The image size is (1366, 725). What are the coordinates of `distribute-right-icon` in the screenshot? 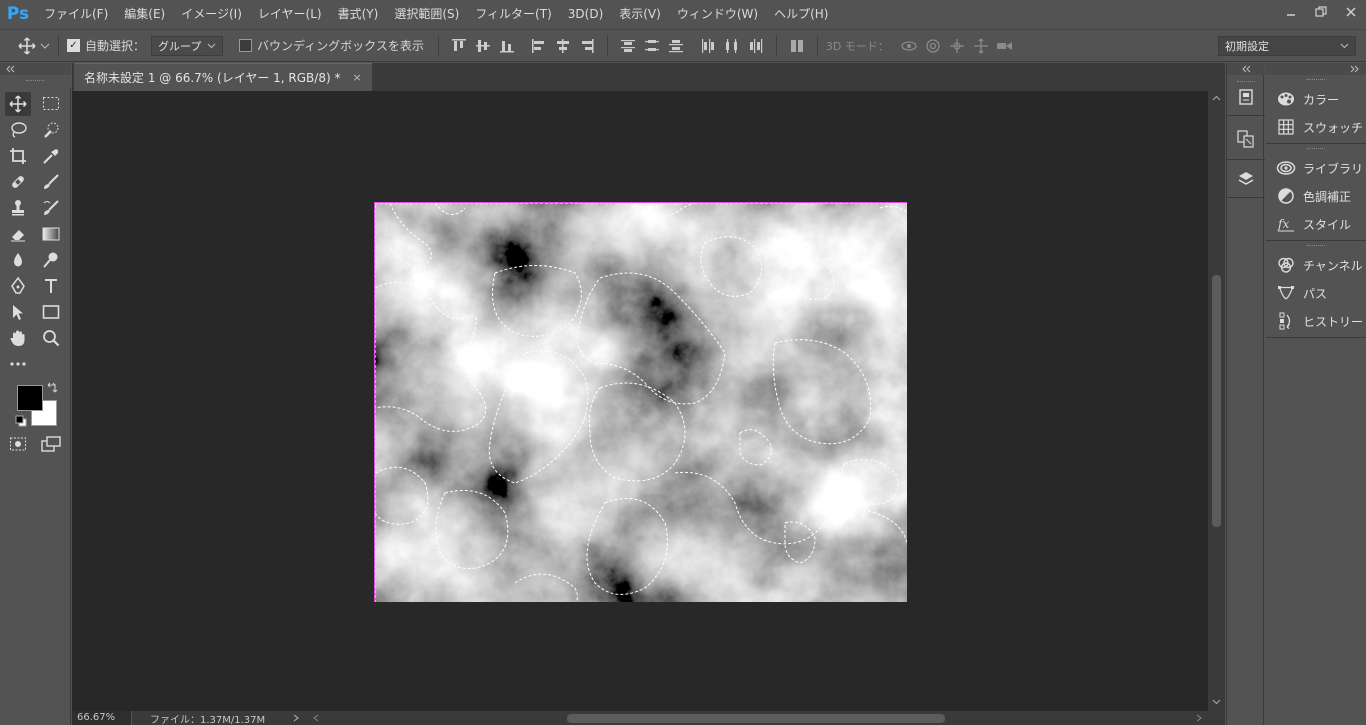 It's located at (756, 46).